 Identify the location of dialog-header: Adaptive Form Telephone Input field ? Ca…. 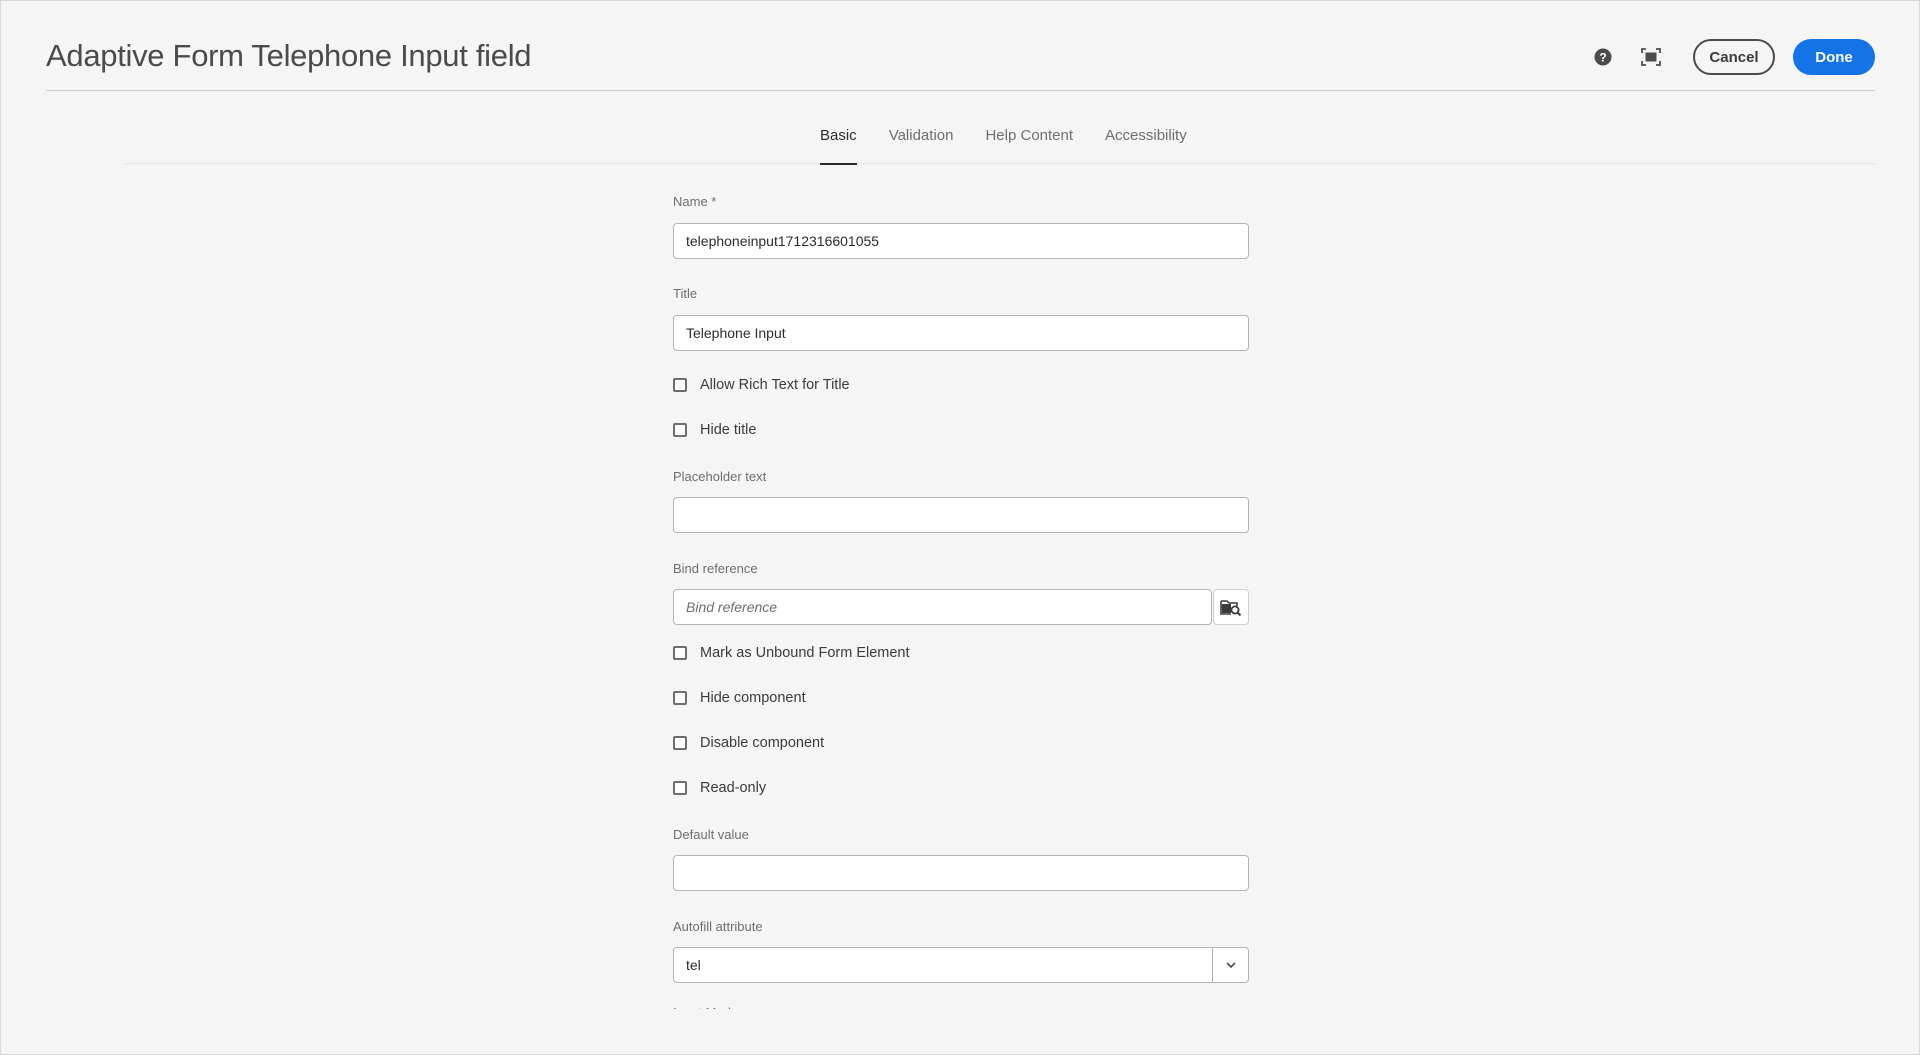
(960, 46).